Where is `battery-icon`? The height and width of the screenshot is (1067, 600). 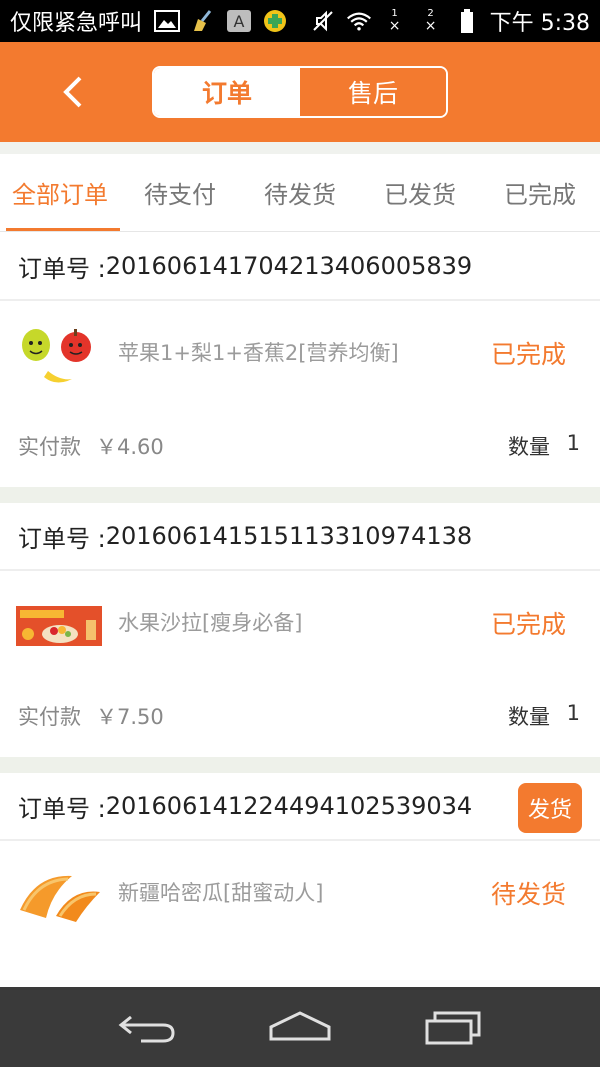
battery-icon is located at coordinates (467, 21).